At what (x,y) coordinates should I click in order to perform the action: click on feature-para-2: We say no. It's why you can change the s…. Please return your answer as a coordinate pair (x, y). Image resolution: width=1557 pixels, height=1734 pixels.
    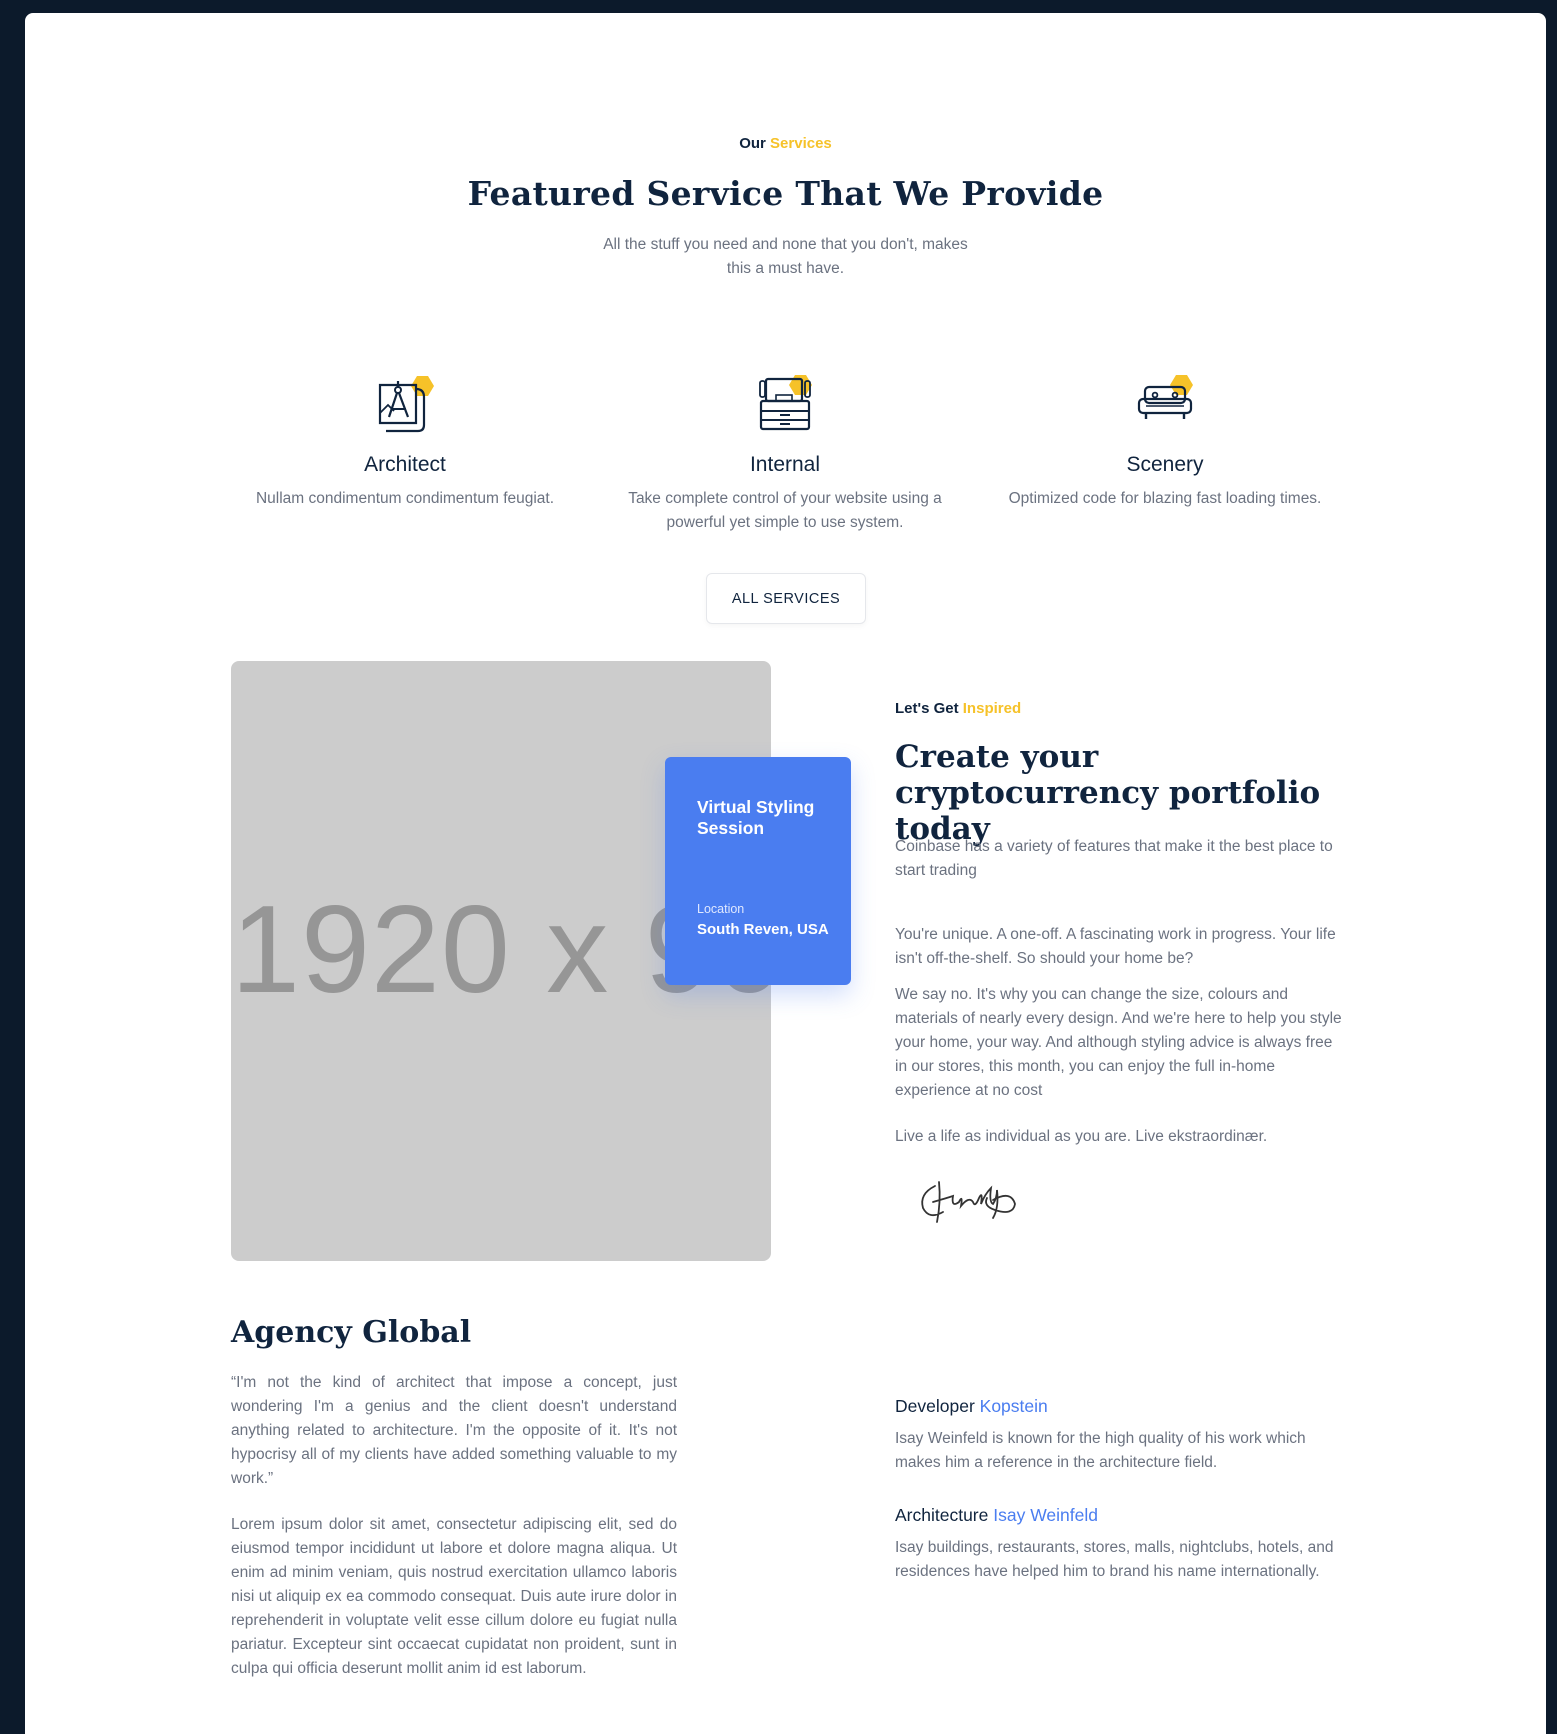
    Looking at the image, I should click on (1118, 1042).